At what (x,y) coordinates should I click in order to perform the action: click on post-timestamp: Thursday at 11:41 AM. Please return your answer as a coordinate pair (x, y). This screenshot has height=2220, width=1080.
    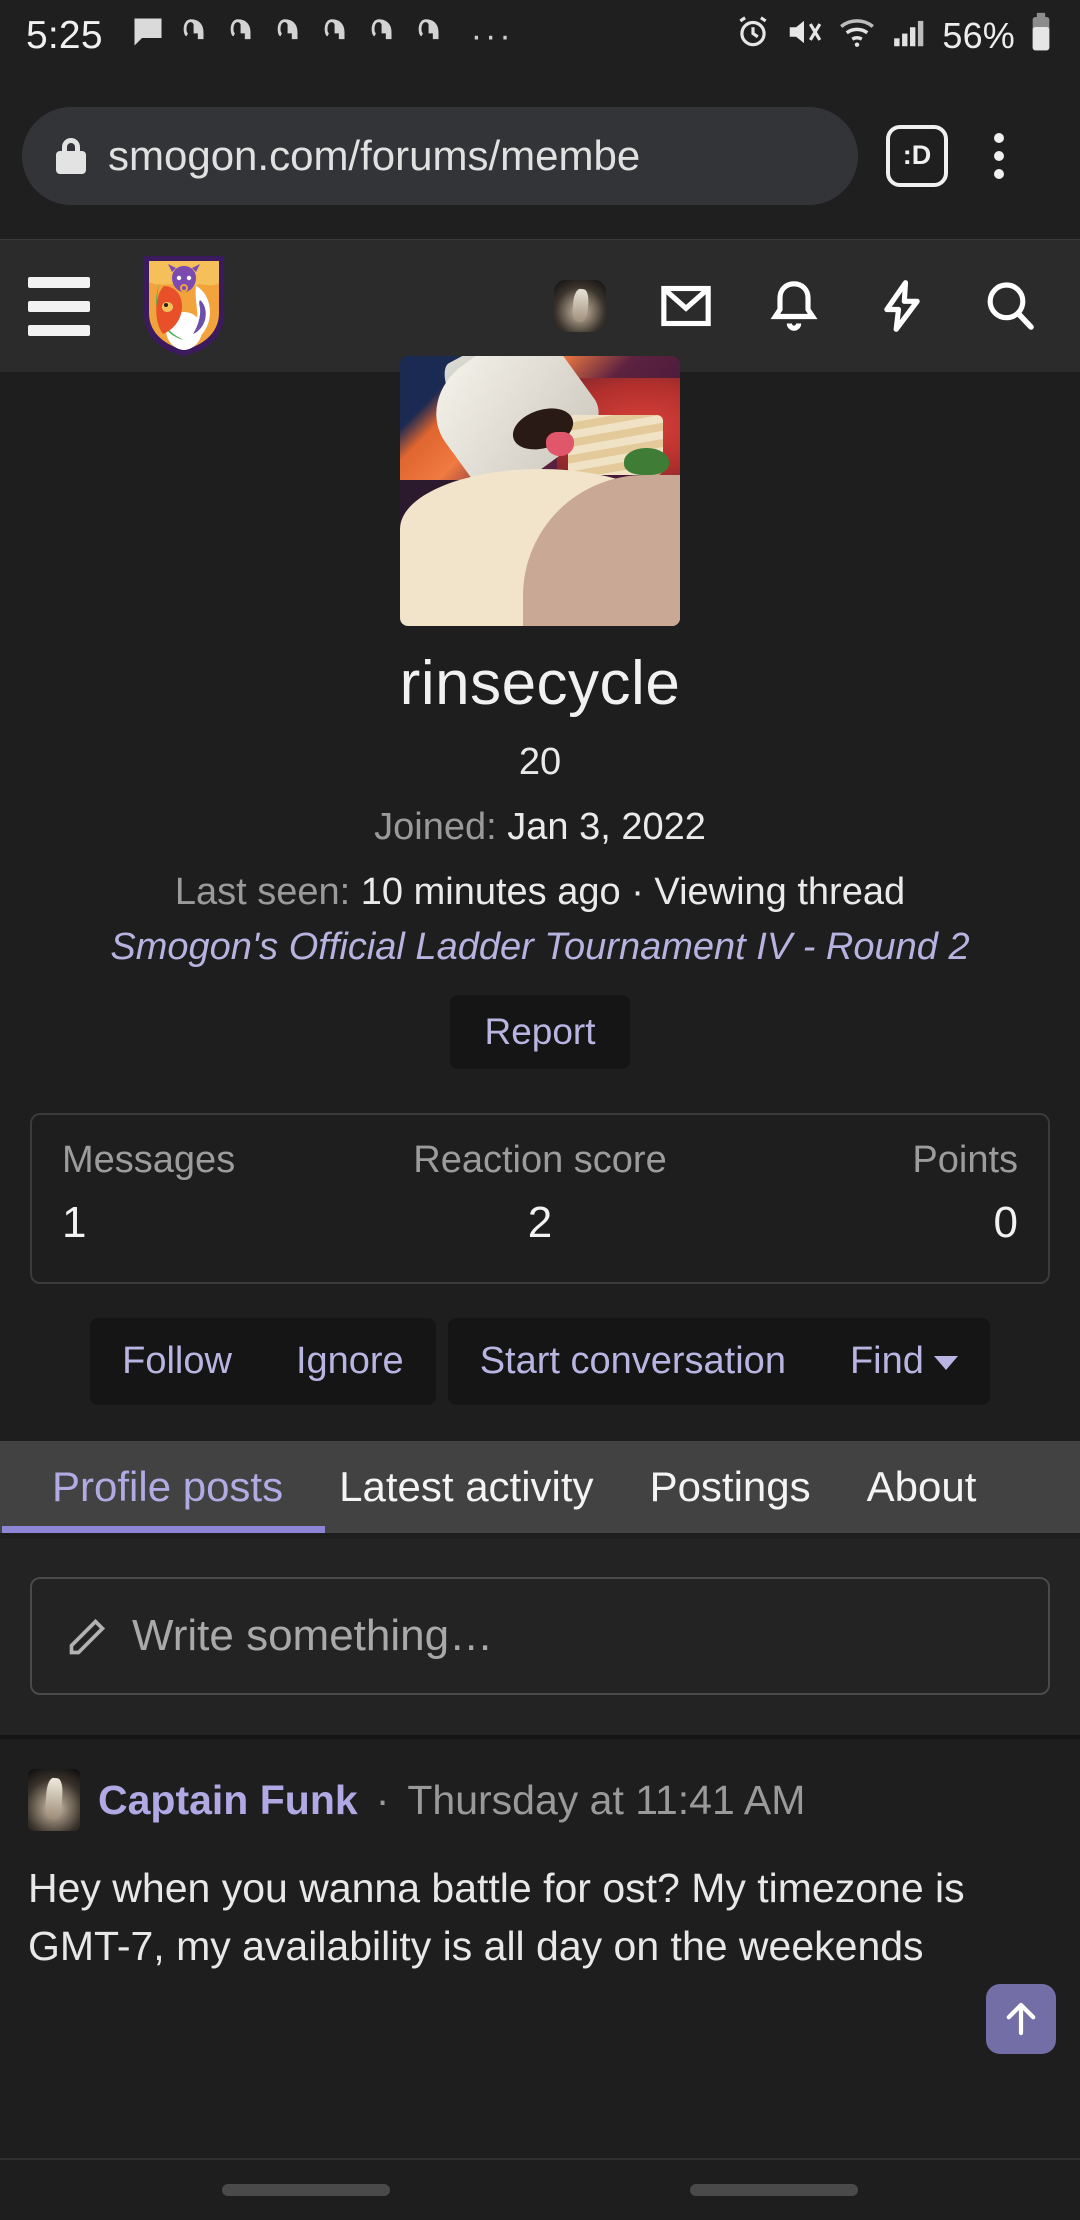
    Looking at the image, I should click on (606, 1800).